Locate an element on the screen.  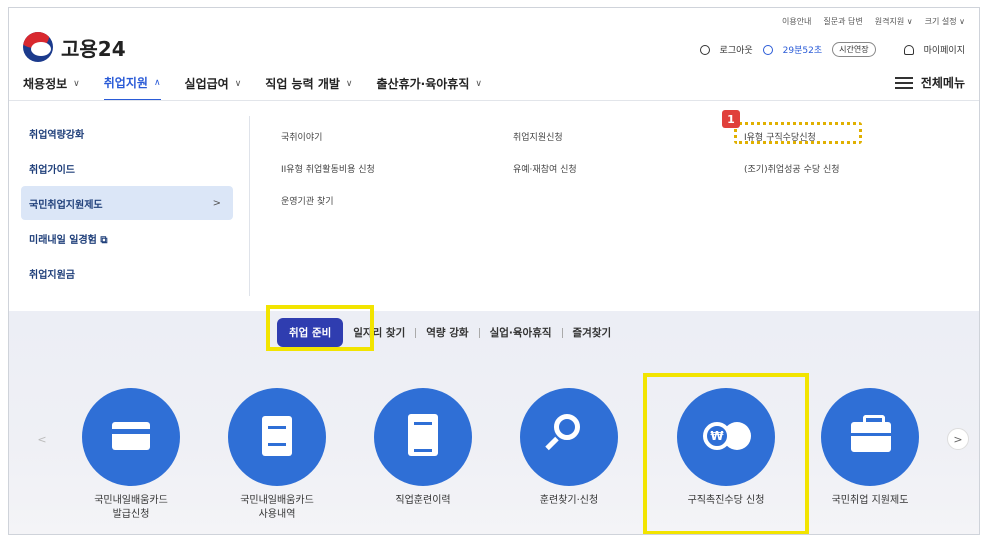
tab-unemployment: 실업·육아휴직 is located at coordinates (521, 332).